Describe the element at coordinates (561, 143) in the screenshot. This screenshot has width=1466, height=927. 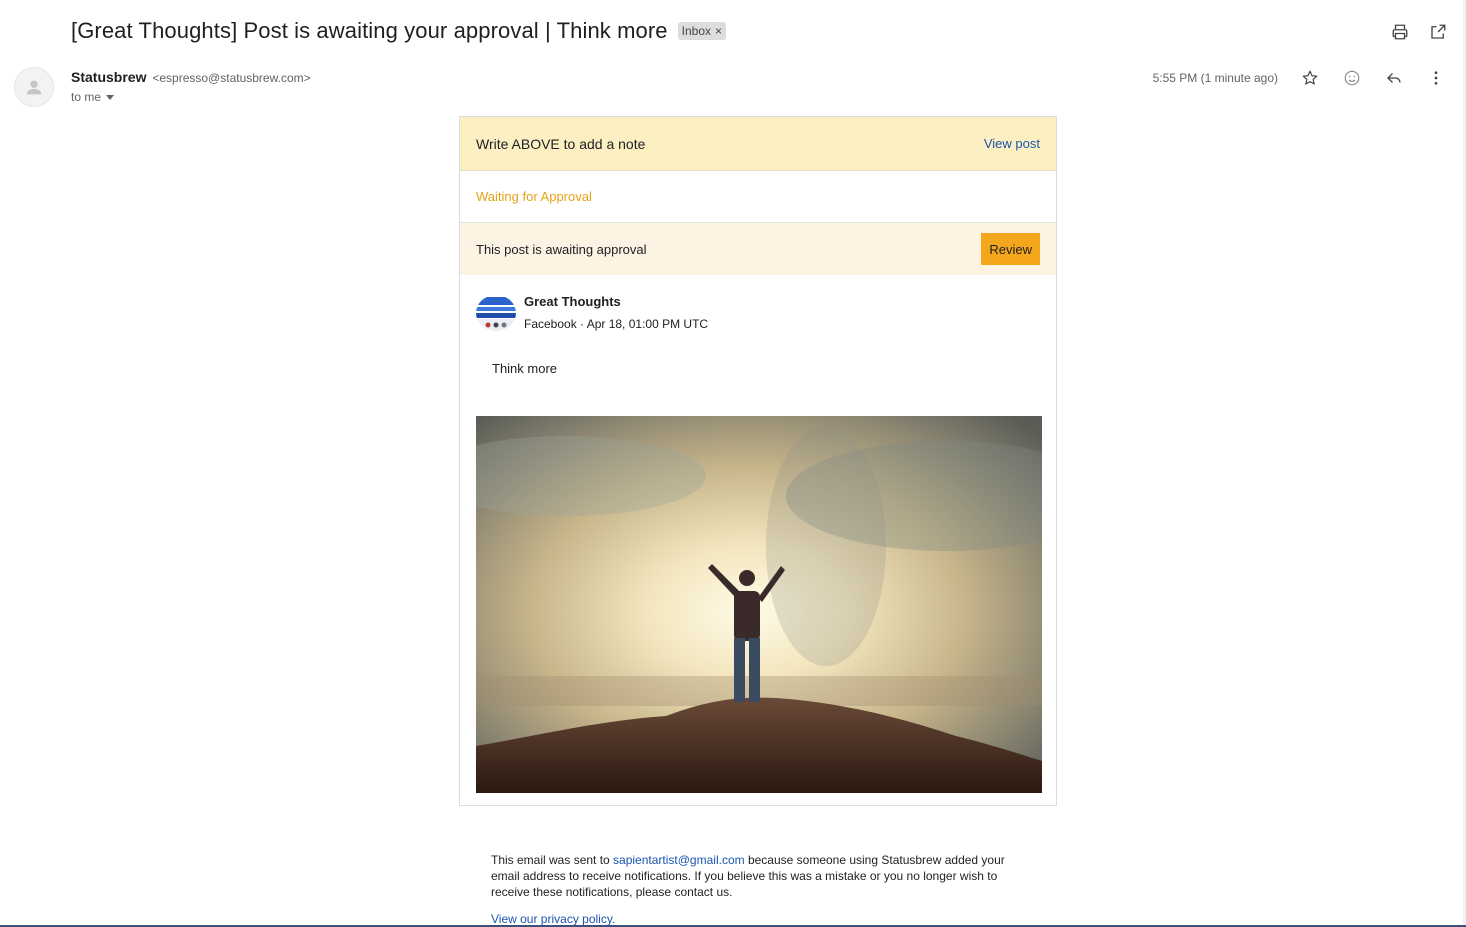
I see `note-instruction: Write ABOVE to add a note` at that location.